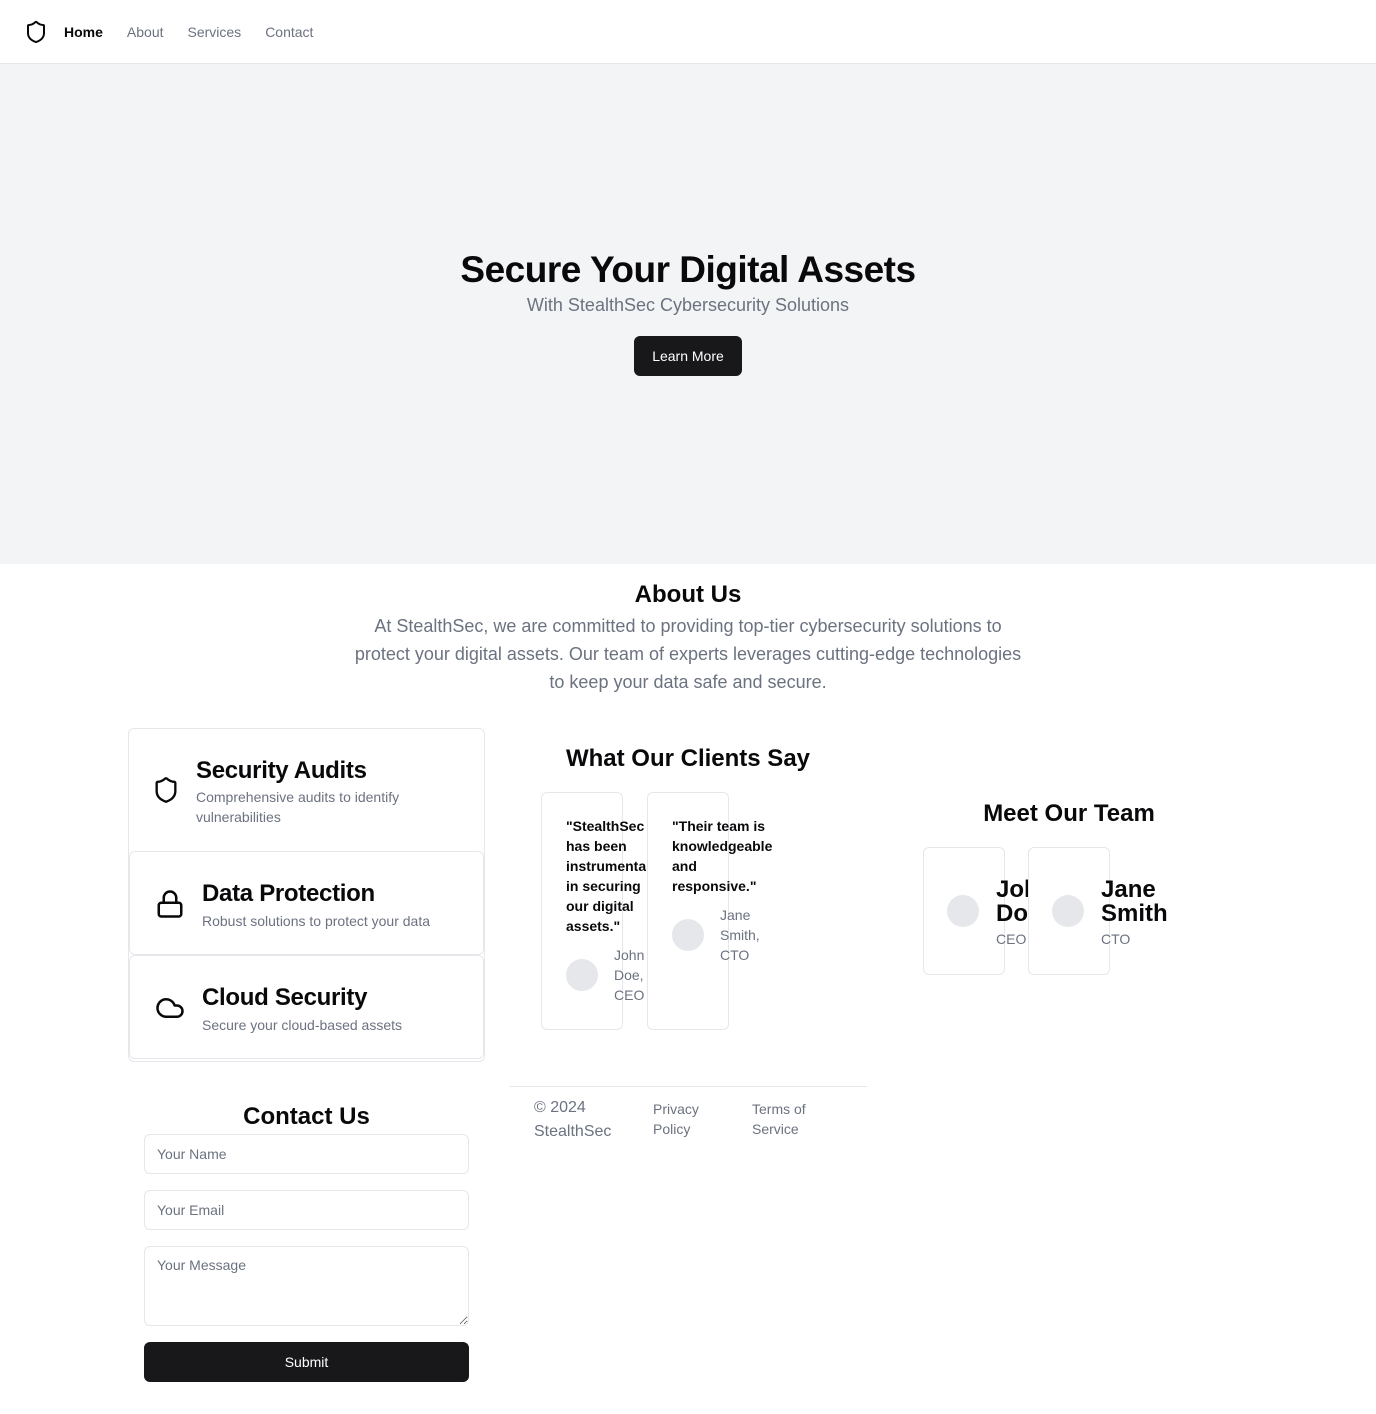 The image size is (1376, 1414). I want to click on copyright-text: © 2024 StealthSec, so click(573, 1119).